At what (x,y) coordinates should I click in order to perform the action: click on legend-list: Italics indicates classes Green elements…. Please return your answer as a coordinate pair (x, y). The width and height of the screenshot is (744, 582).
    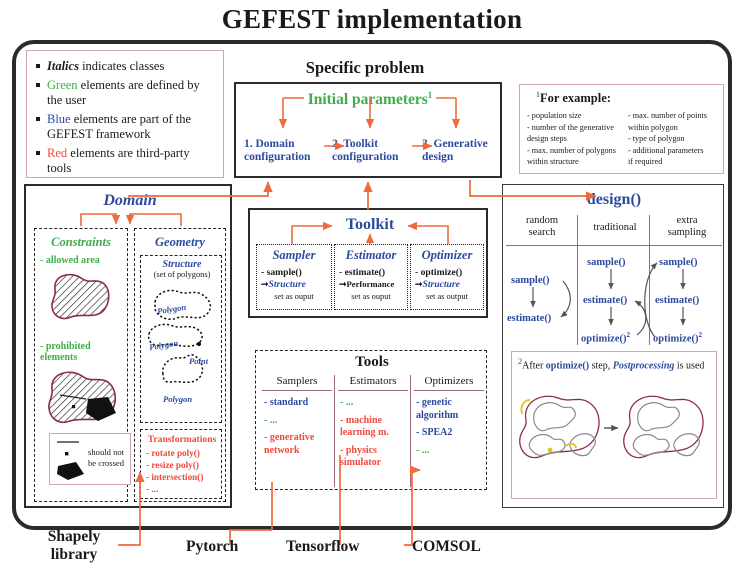
    Looking at the image, I should click on (125, 114).